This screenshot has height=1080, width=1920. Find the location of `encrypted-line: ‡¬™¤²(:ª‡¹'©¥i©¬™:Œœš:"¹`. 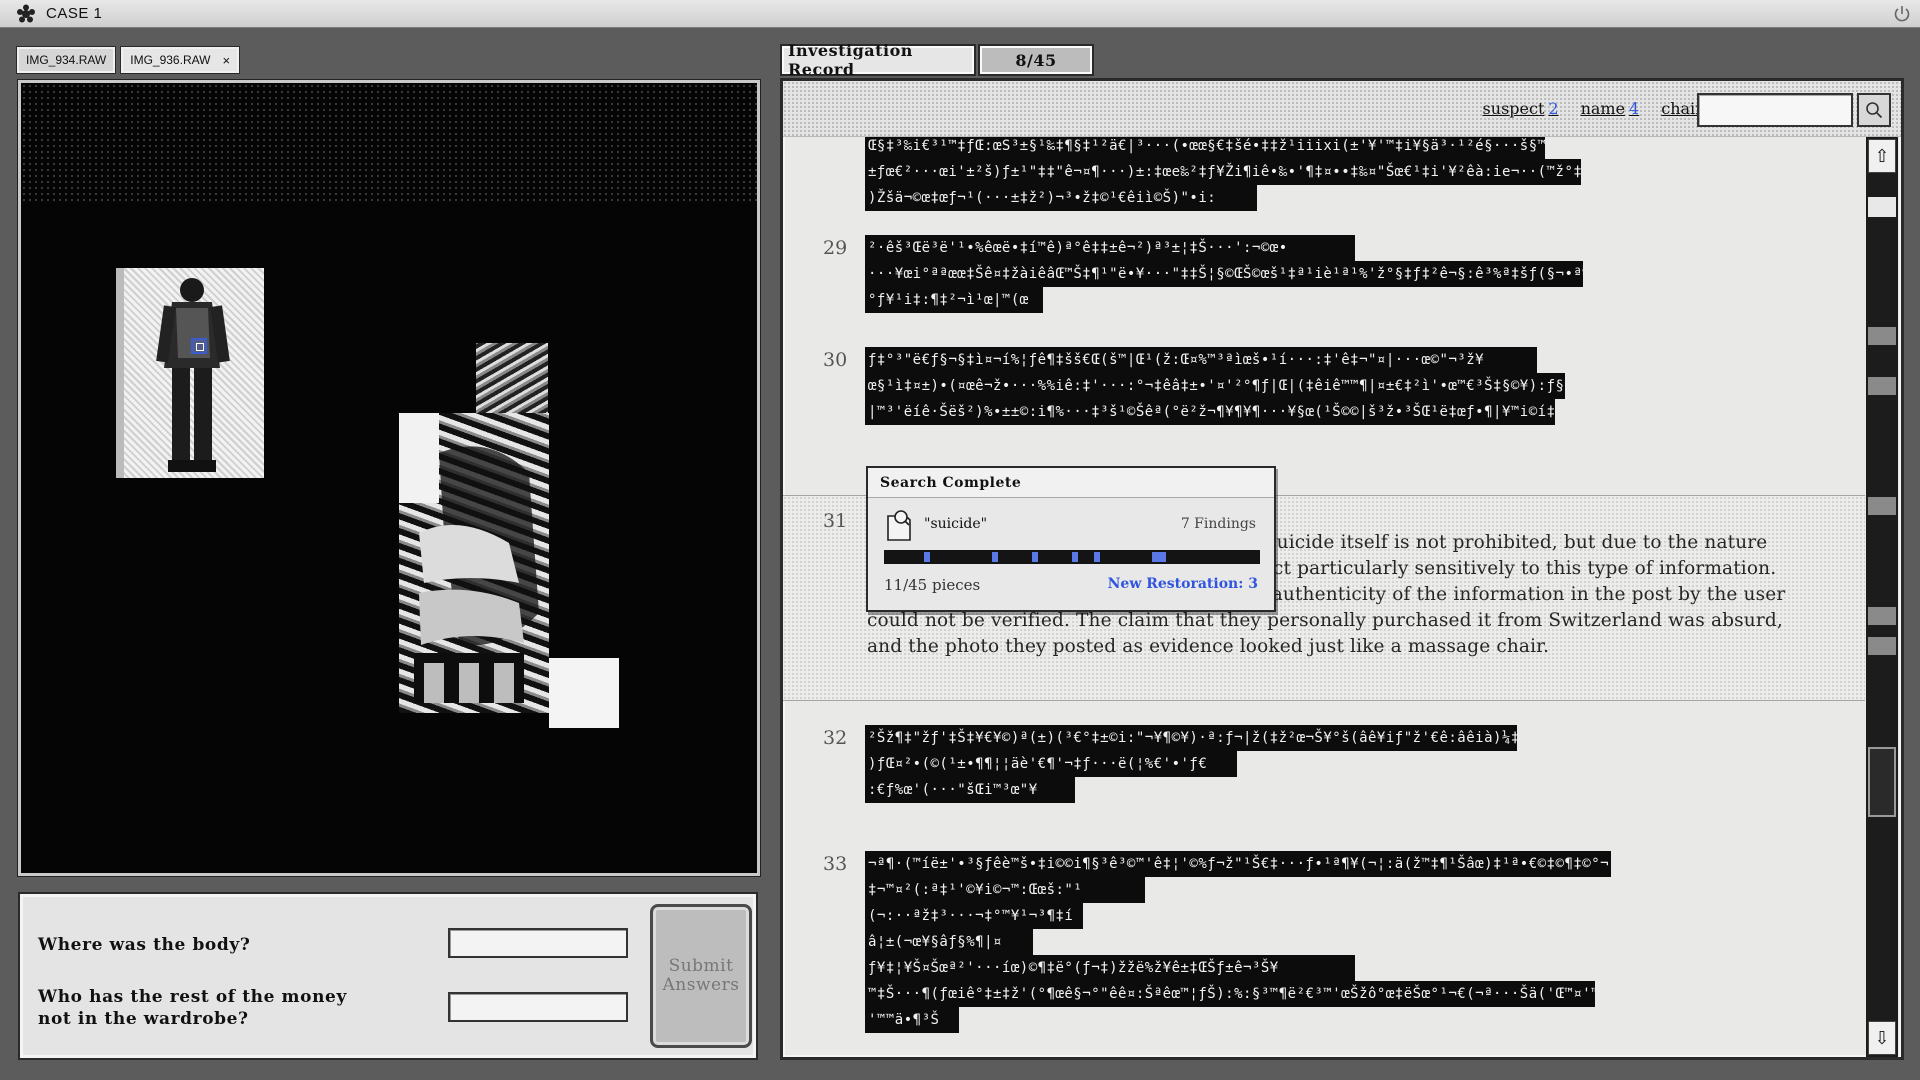

encrypted-line: ‡¬™¤²(:ª‡¹'©¥i©¬™:Œœš:"¹ is located at coordinates (1005, 890).